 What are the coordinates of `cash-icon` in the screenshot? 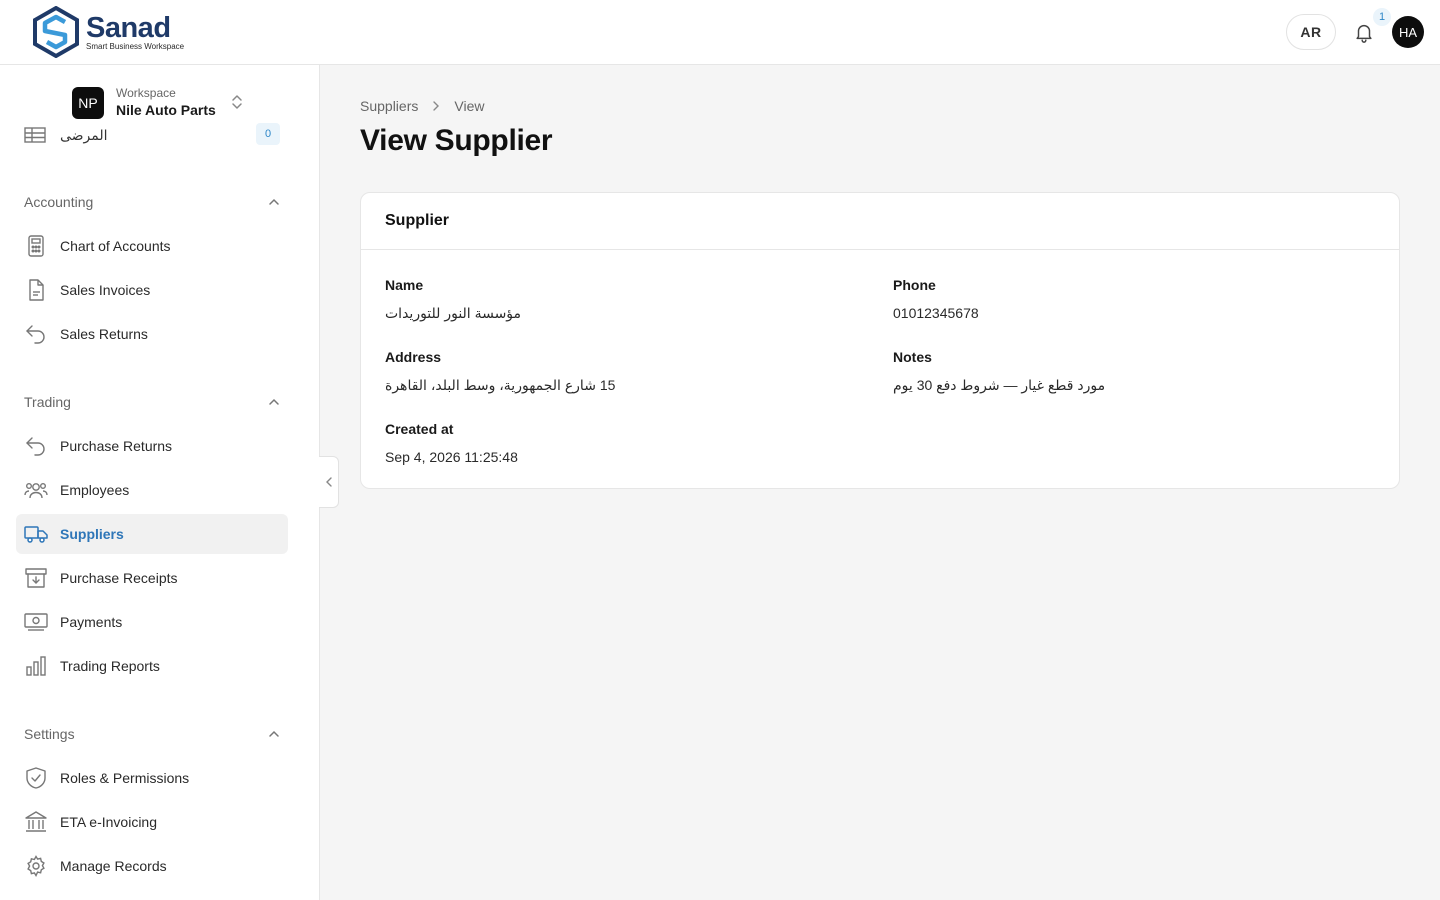 It's located at (36, 622).